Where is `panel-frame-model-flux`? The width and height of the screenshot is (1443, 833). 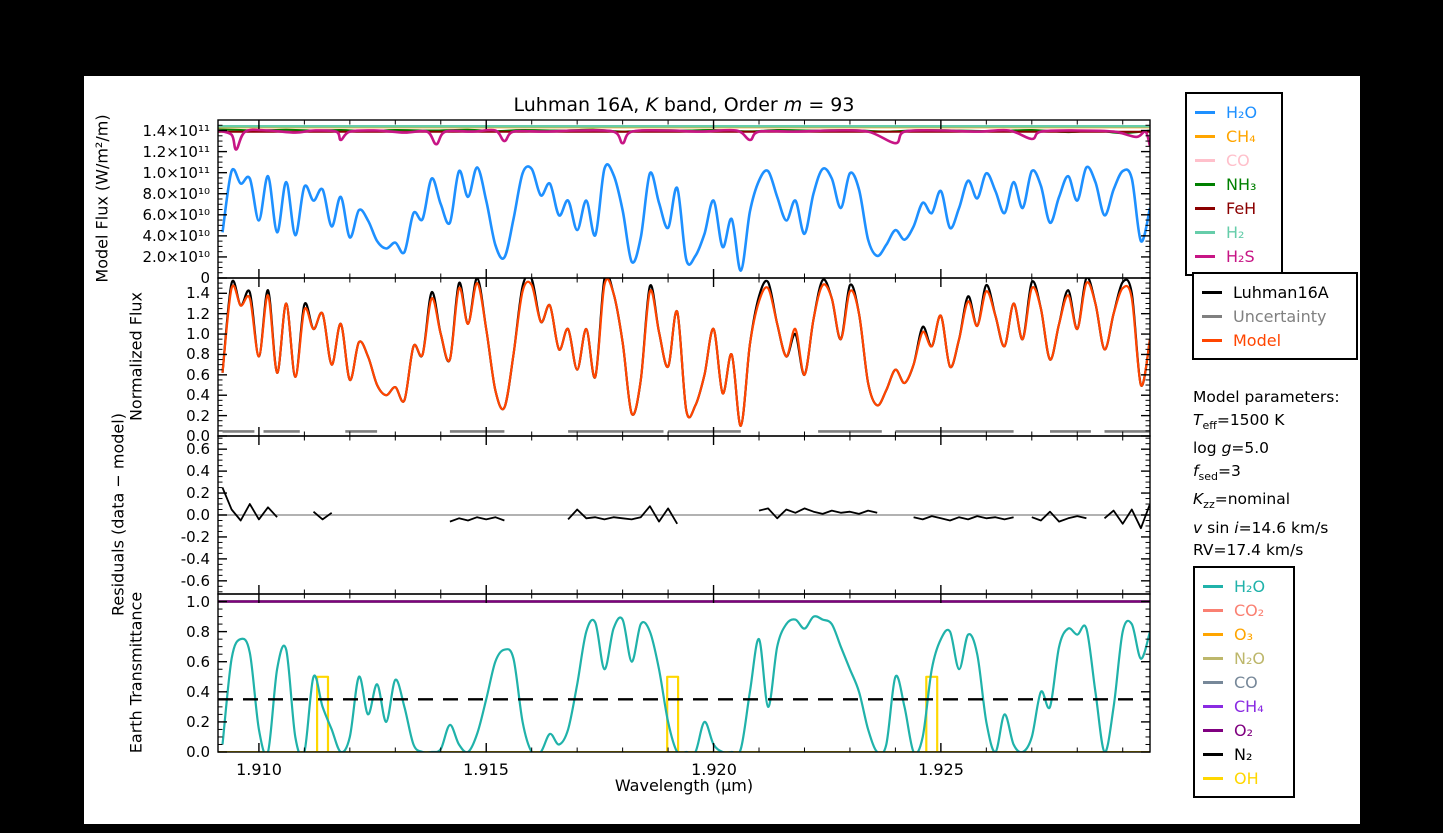 panel-frame-model-flux is located at coordinates (684, 199).